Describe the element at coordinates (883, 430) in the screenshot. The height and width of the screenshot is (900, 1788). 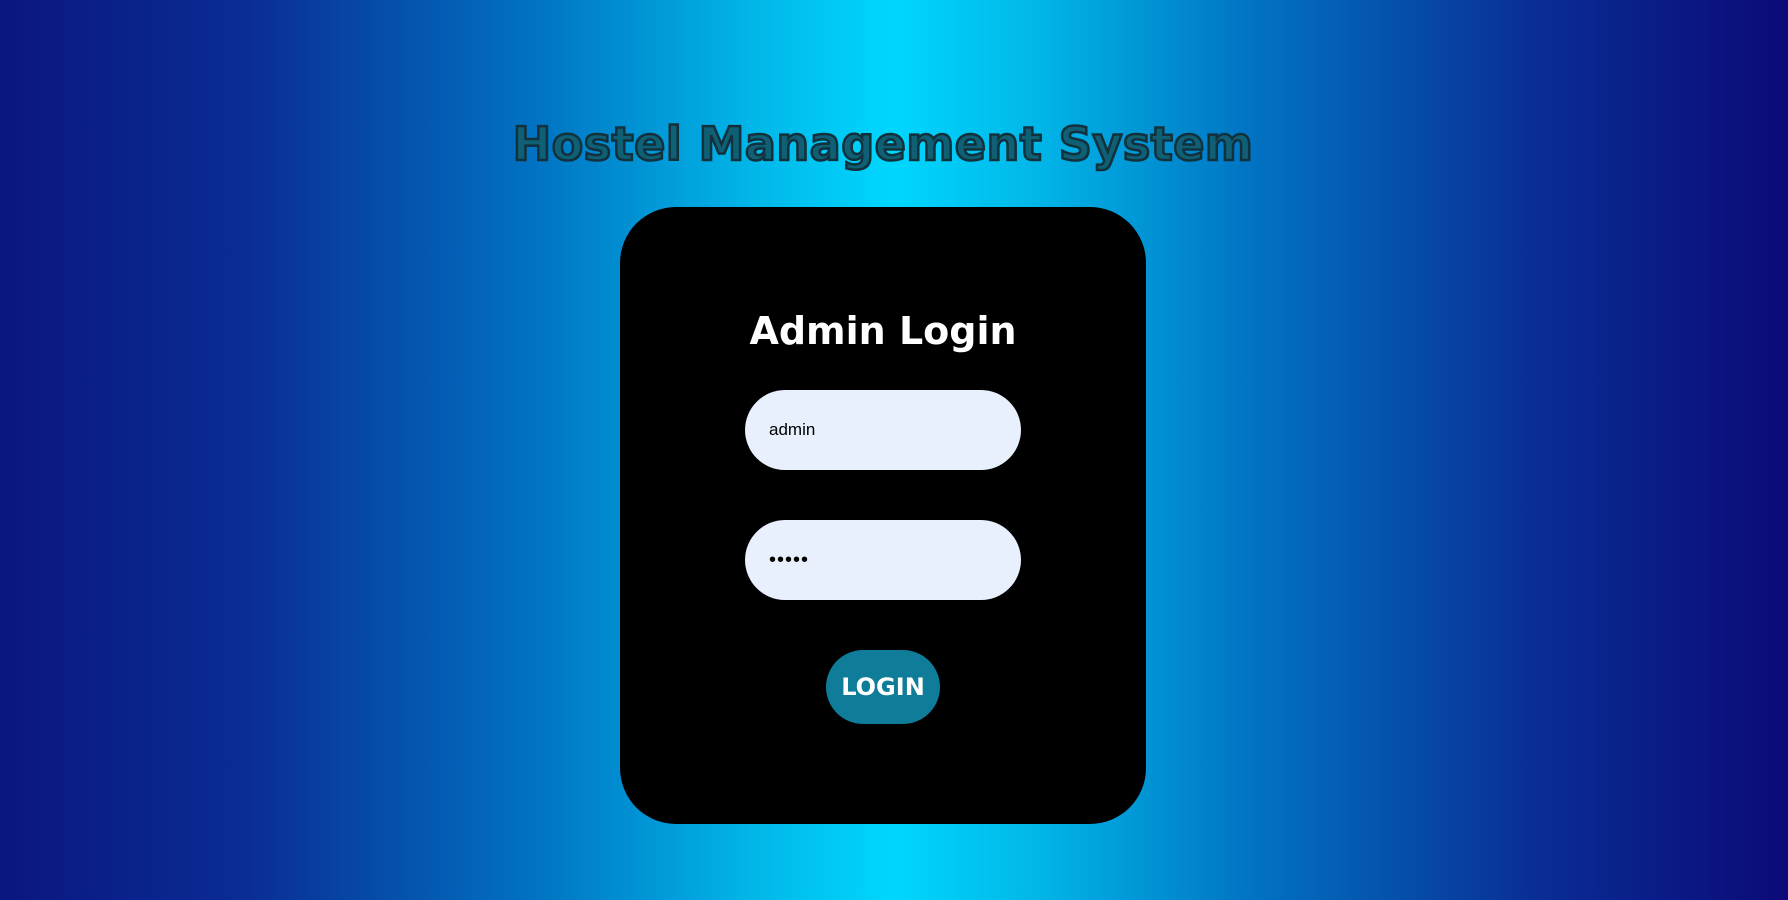
I see `username-input` at that location.